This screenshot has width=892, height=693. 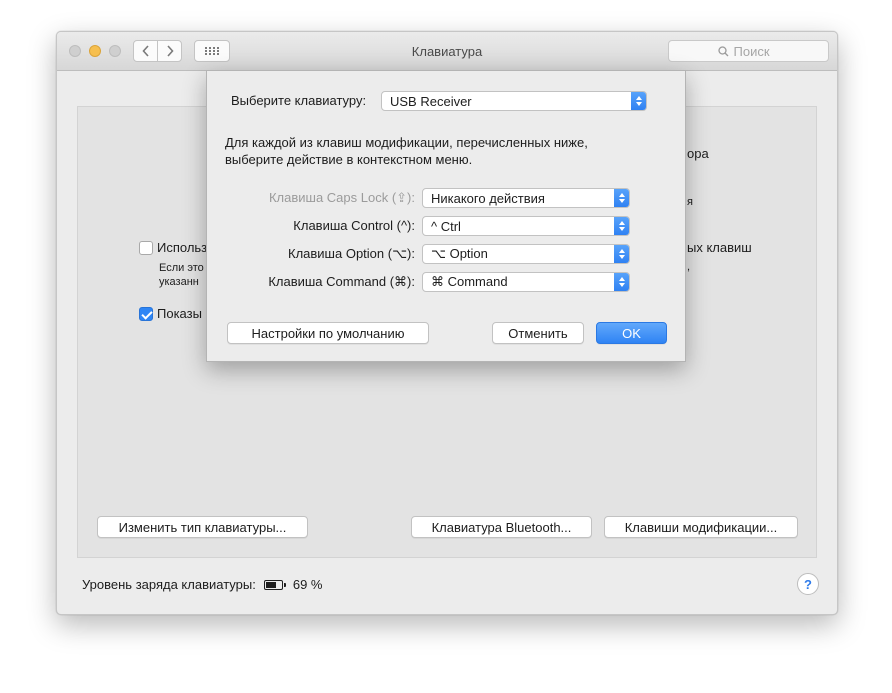 What do you see at coordinates (299, 100) in the screenshot?
I see `select-keyboard-label: Выберите клавиатуру:` at bounding box center [299, 100].